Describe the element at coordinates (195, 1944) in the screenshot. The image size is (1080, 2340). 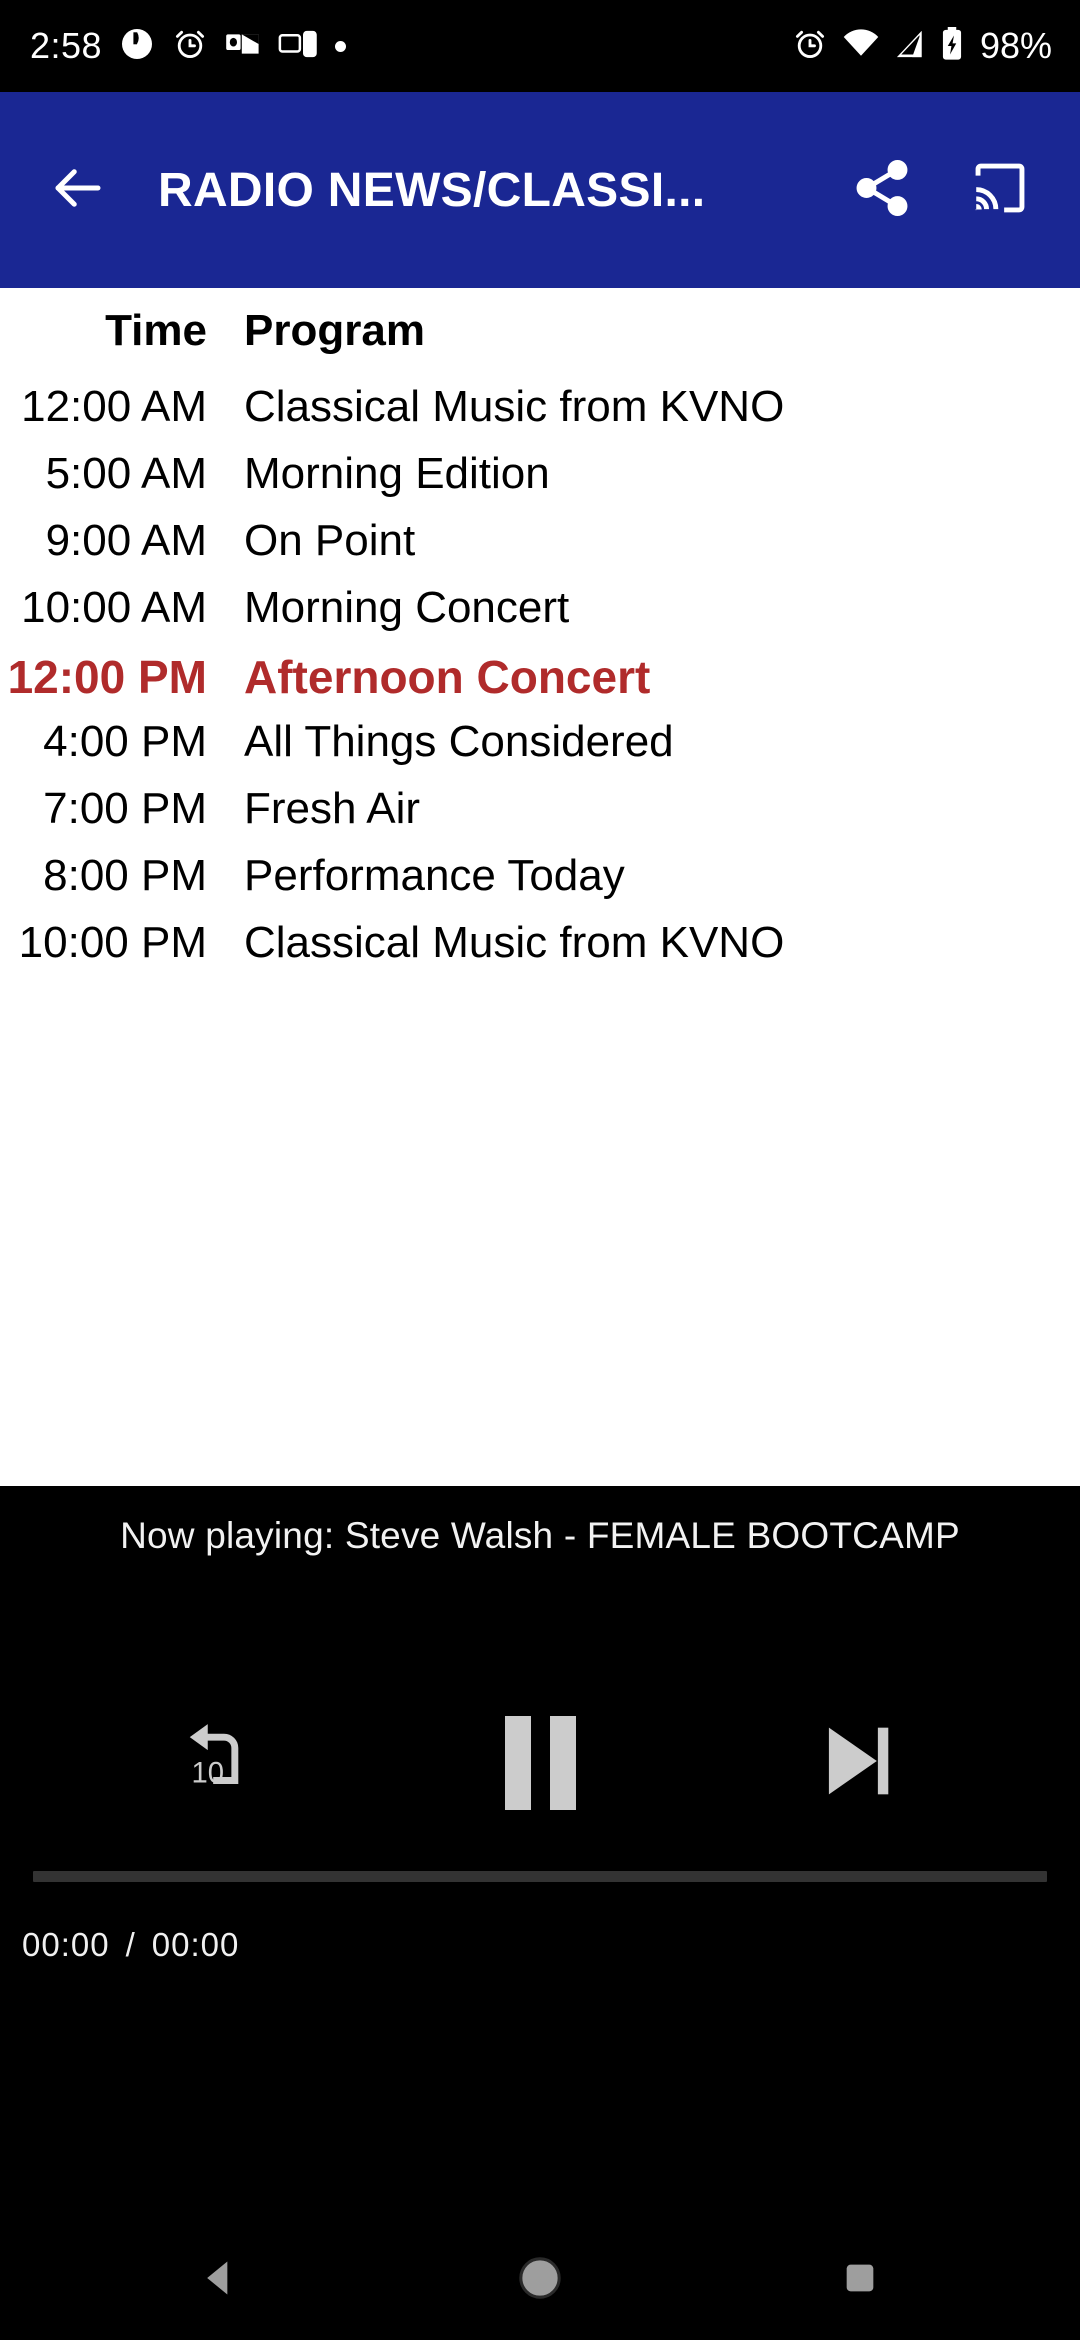
I see `total-time: 00:00` at that location.